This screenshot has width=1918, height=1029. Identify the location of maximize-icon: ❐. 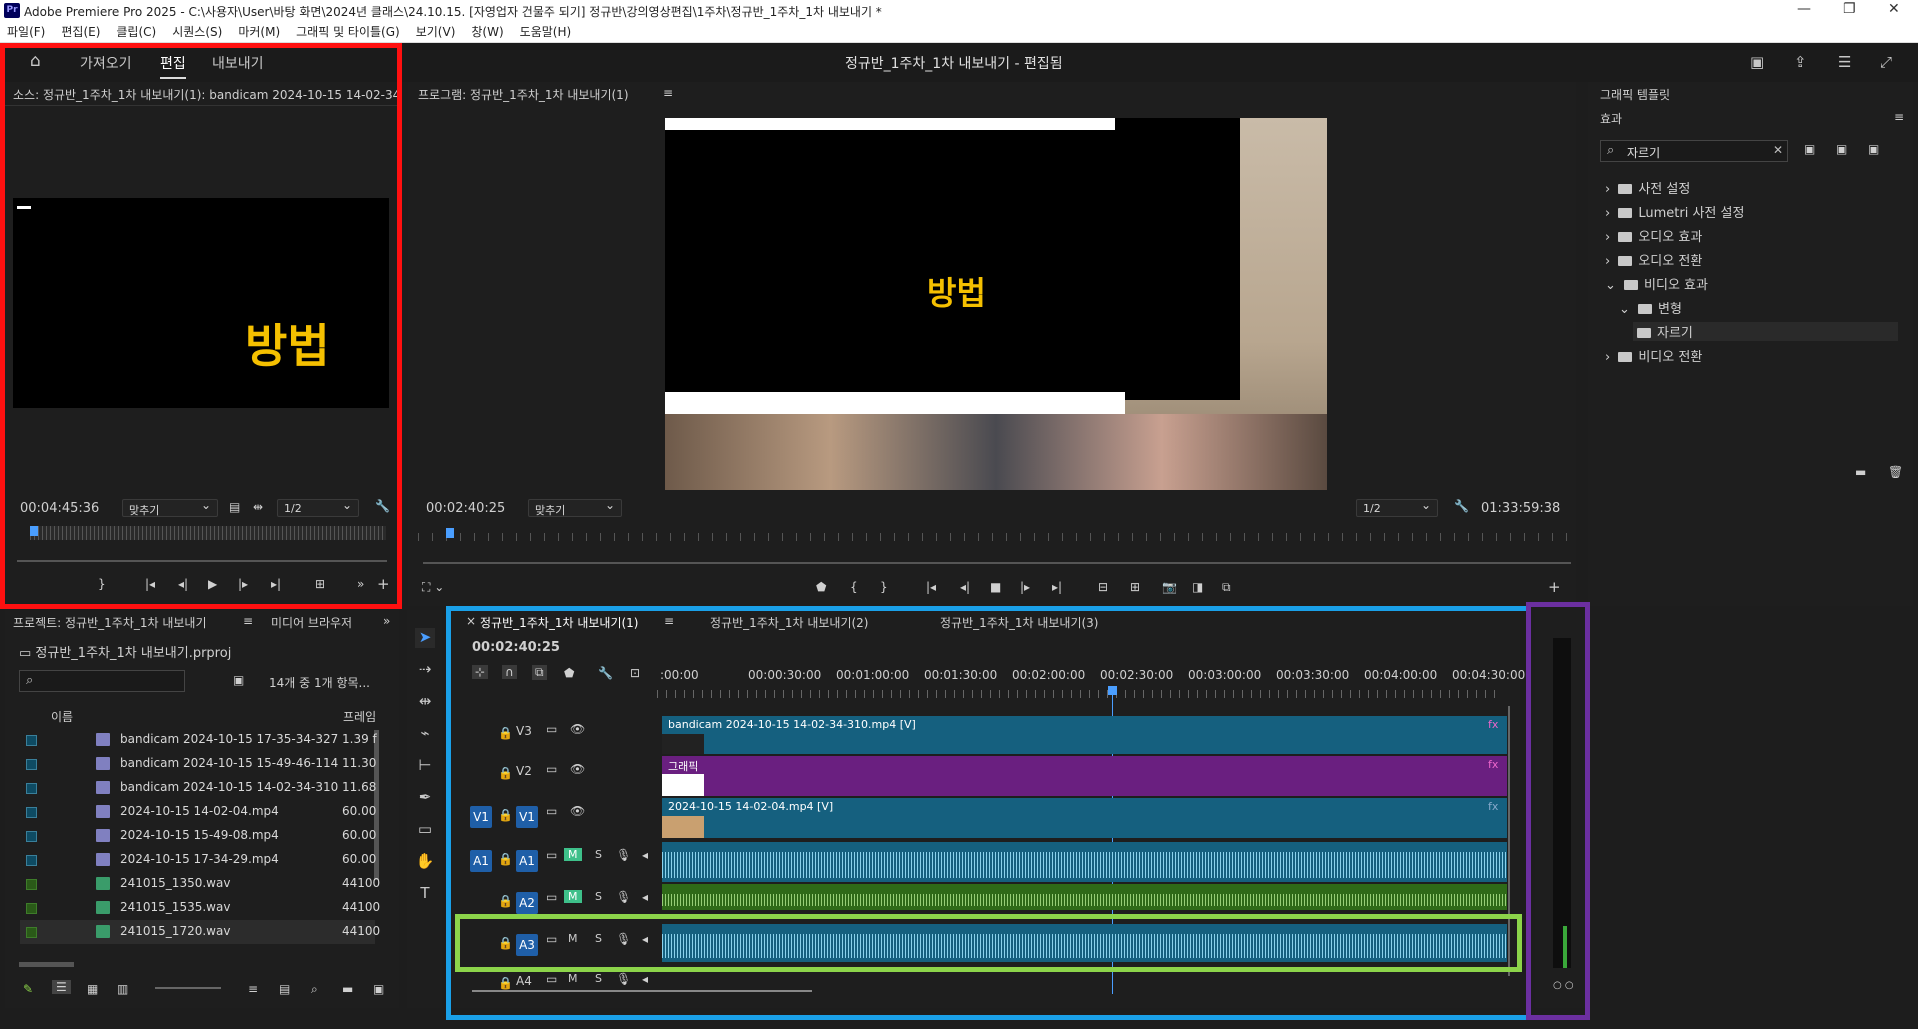
(1849, 9).